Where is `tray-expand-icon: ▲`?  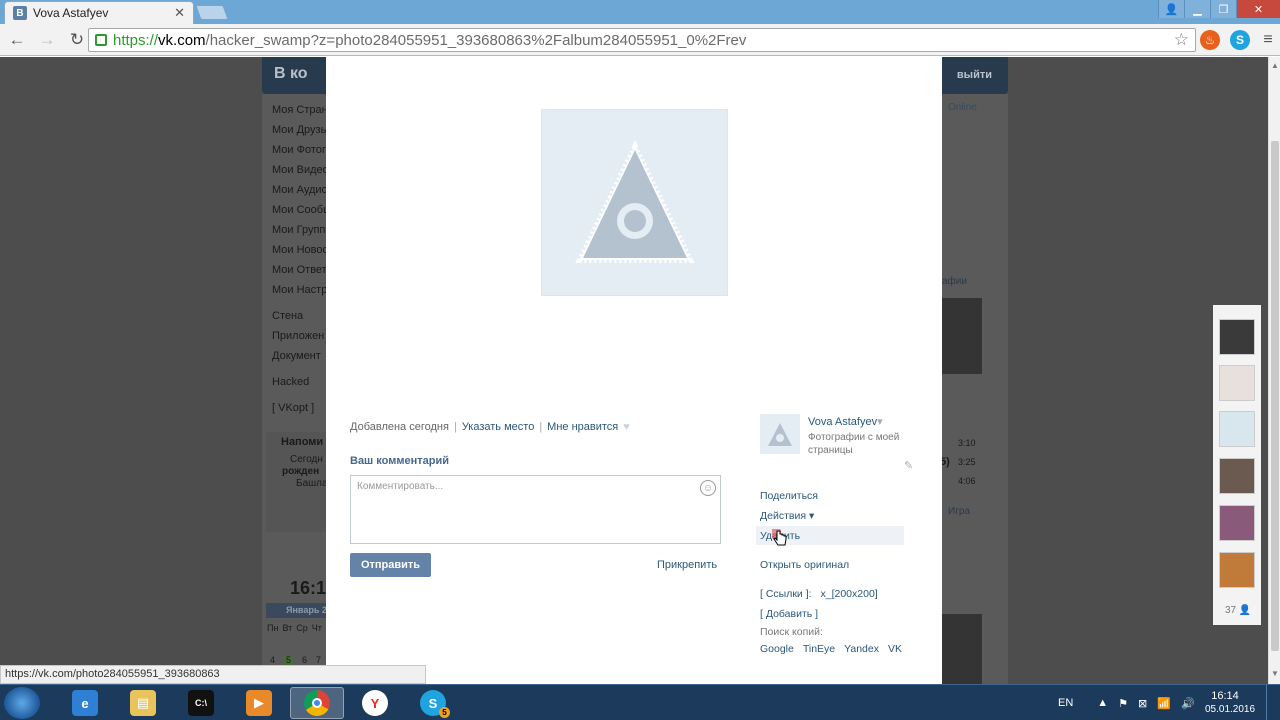 tray-expand-icon: ▲ is located at coordinates (1102, 703).